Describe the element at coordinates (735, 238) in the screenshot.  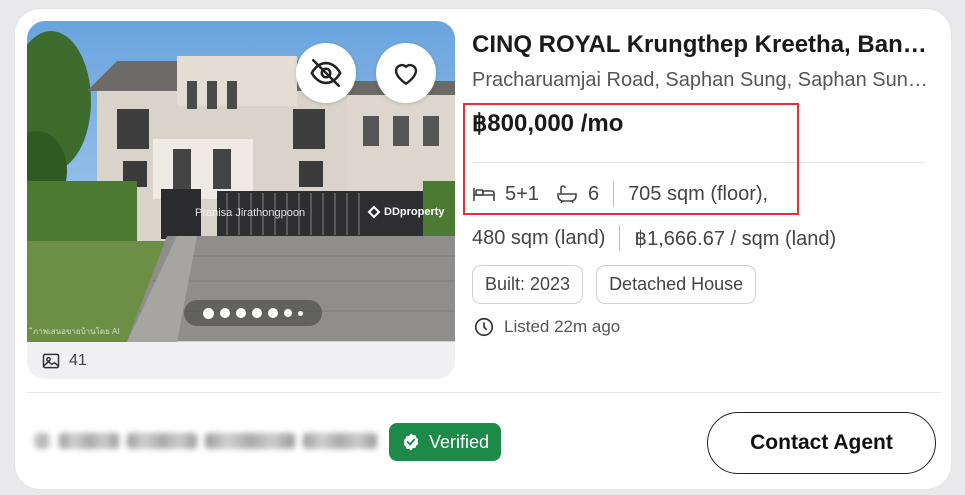
I see `price-per-land-value: ฿1,666.67 / sqm (land)` at that location.